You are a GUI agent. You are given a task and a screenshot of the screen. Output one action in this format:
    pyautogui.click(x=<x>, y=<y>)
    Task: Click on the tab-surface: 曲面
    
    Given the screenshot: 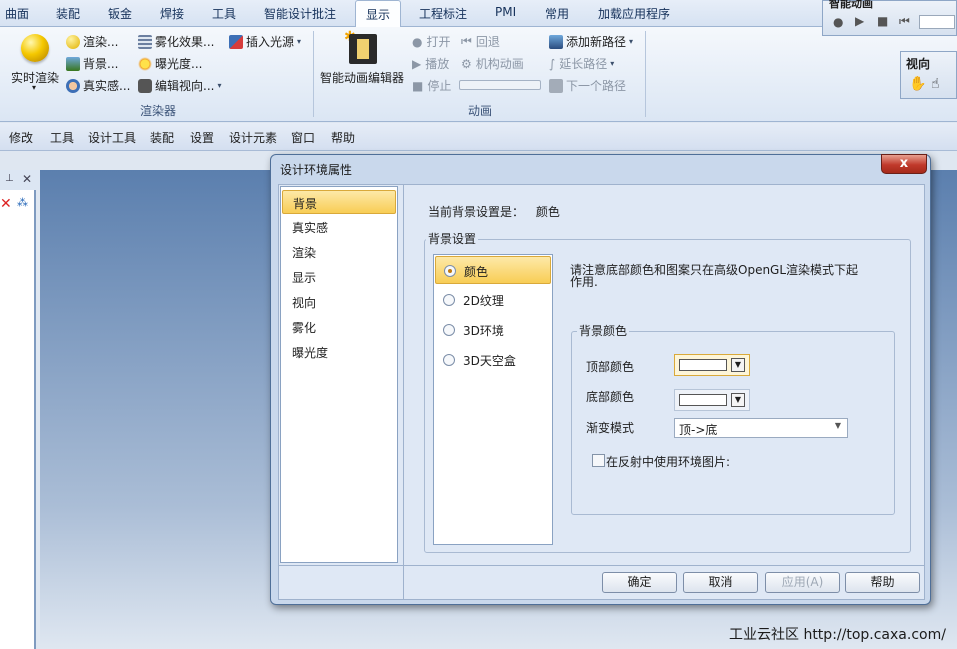 What is the action you would take?
    pyautogui.click(x=17, y=13)
    